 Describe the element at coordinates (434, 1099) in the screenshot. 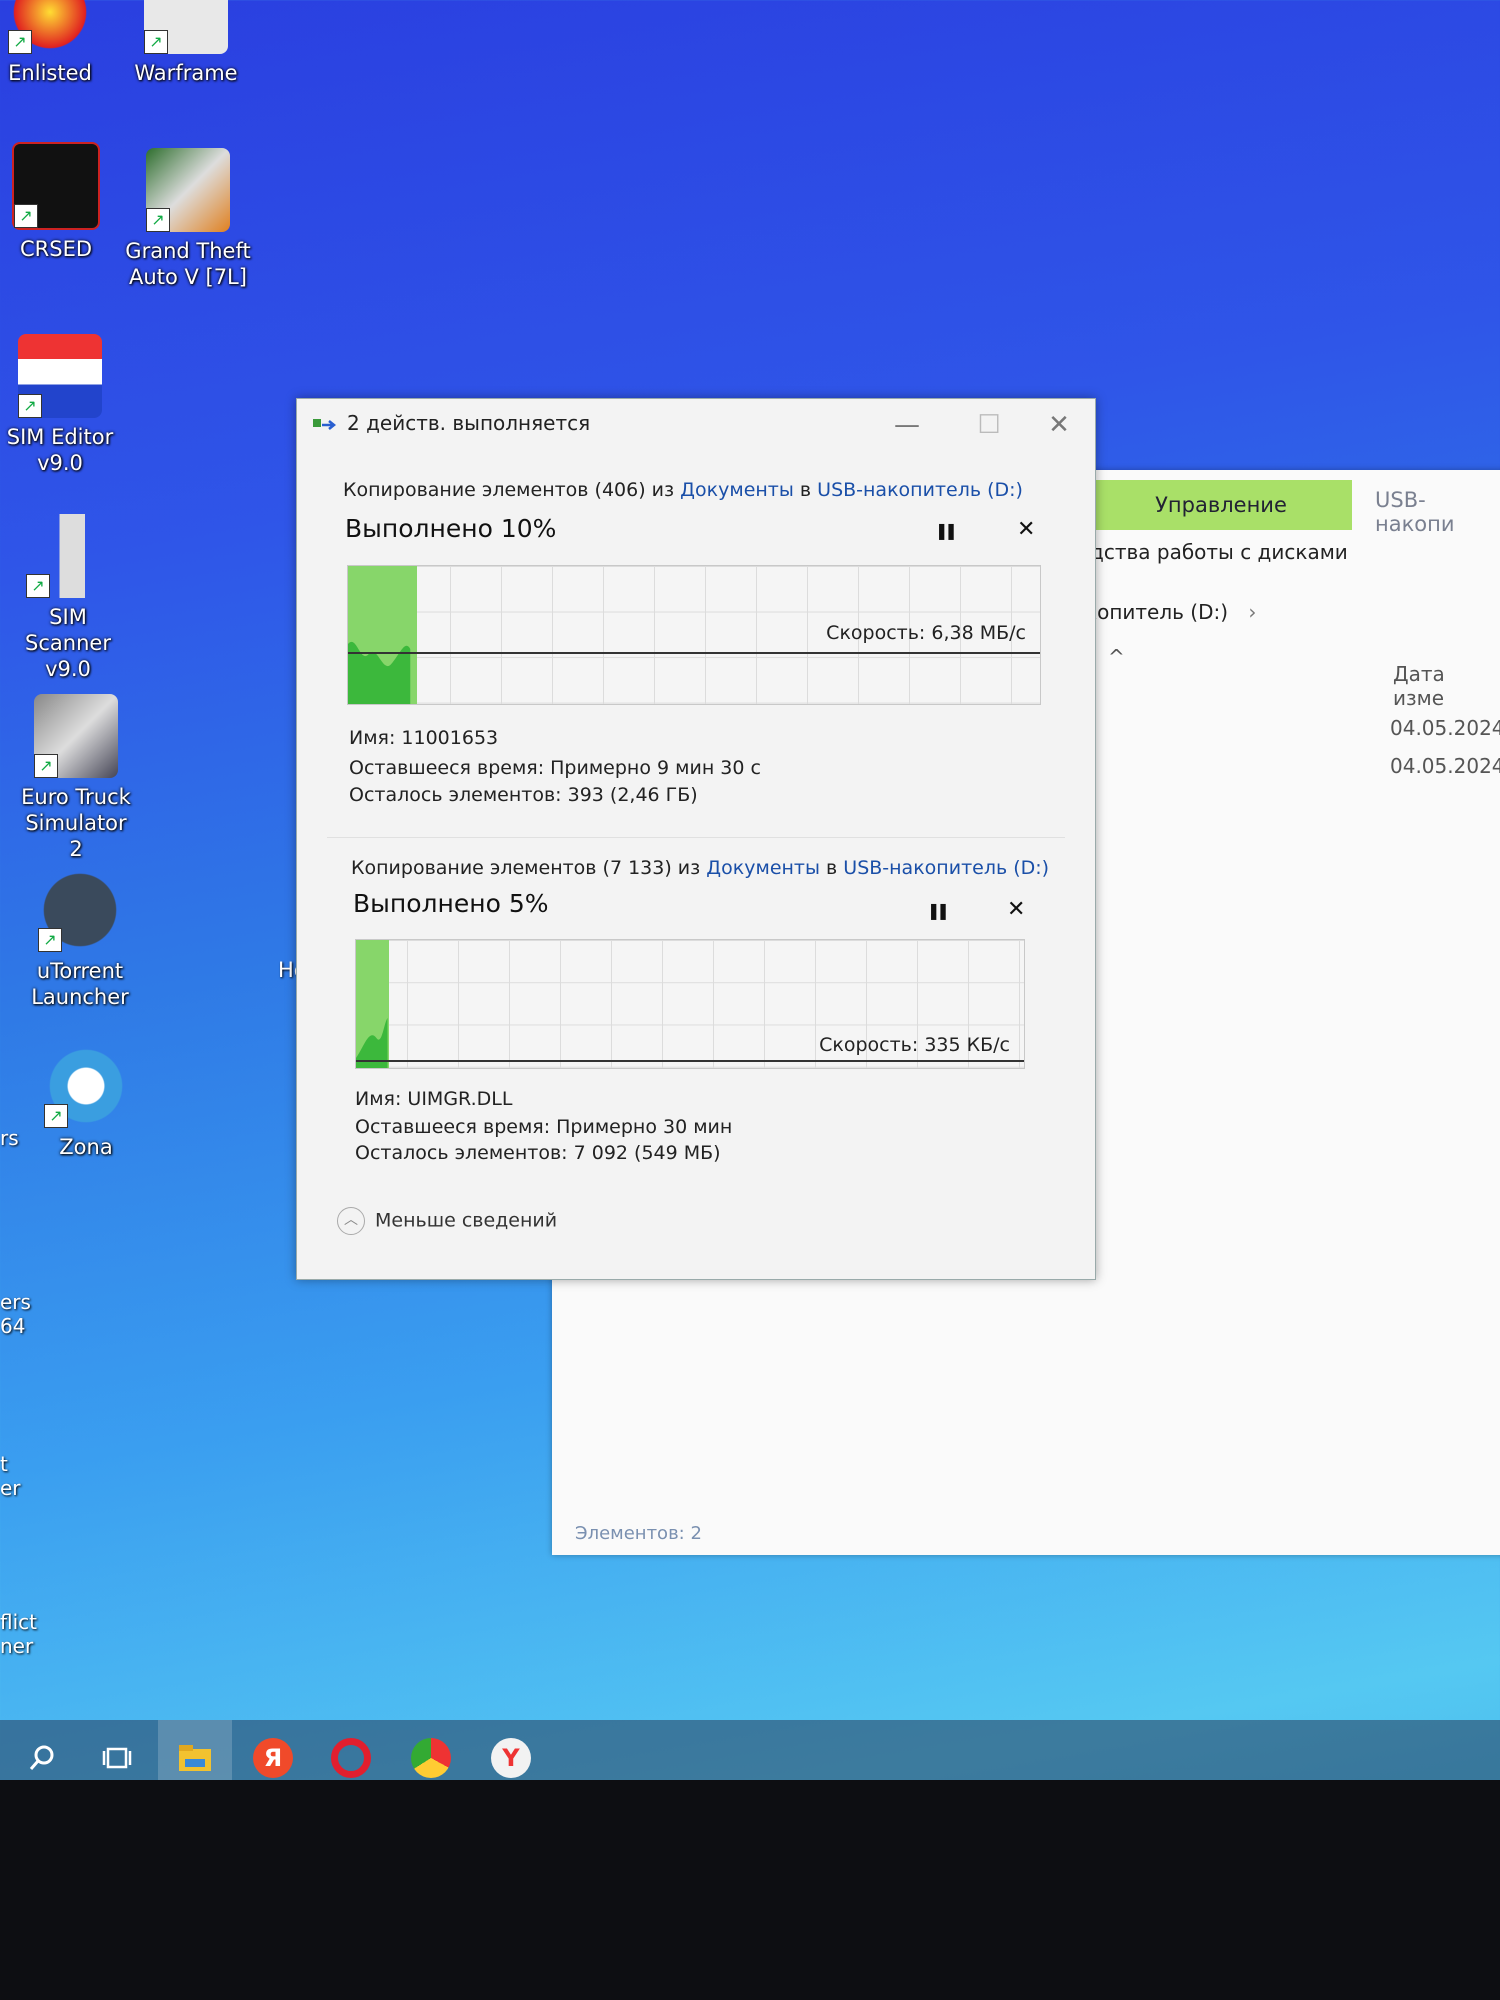

I see `file-name: Имя: UIMGR.DLL` at that location.